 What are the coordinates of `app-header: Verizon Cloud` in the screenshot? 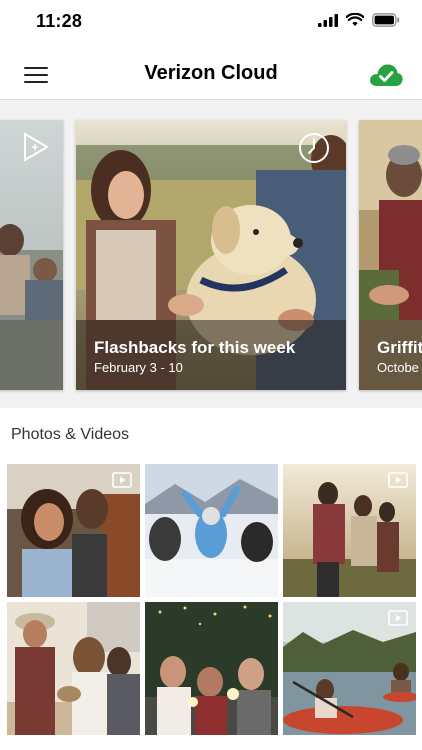 It's located at (211, 75).